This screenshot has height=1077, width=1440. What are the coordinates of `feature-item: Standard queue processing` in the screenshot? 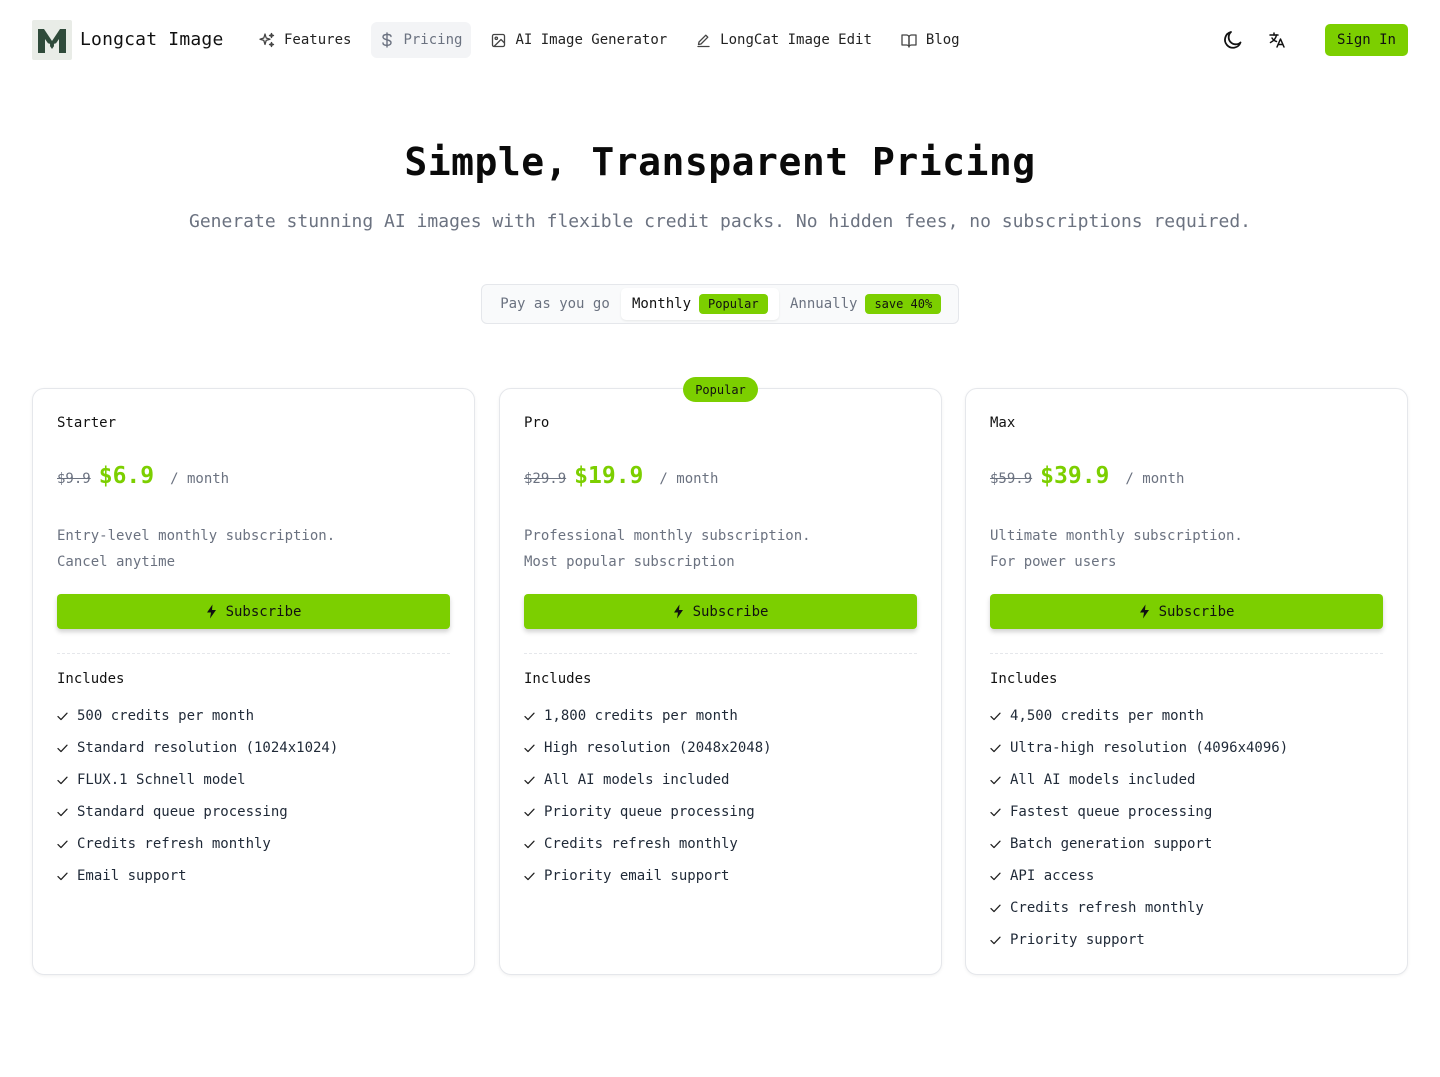 It's located at (197, 812).